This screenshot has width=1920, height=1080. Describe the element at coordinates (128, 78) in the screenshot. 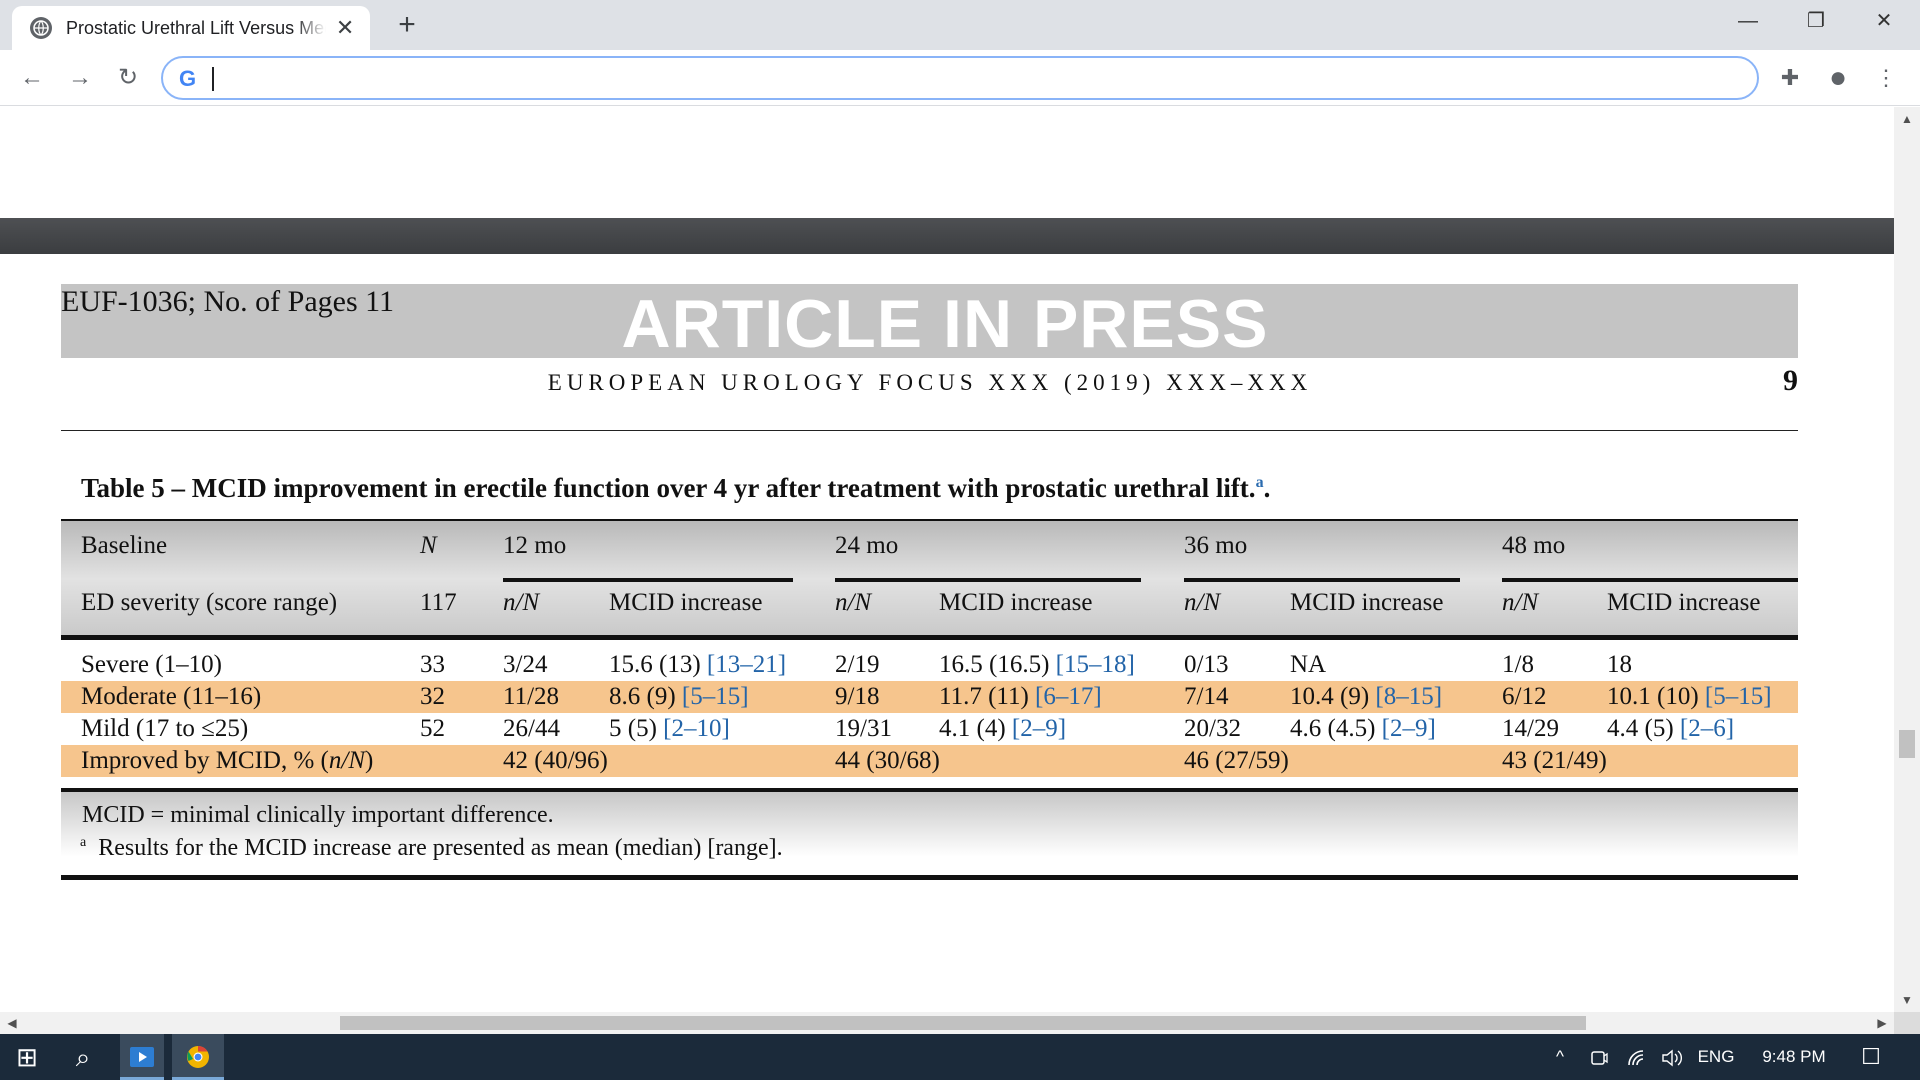

I see `reload-button: ↻` at that location.